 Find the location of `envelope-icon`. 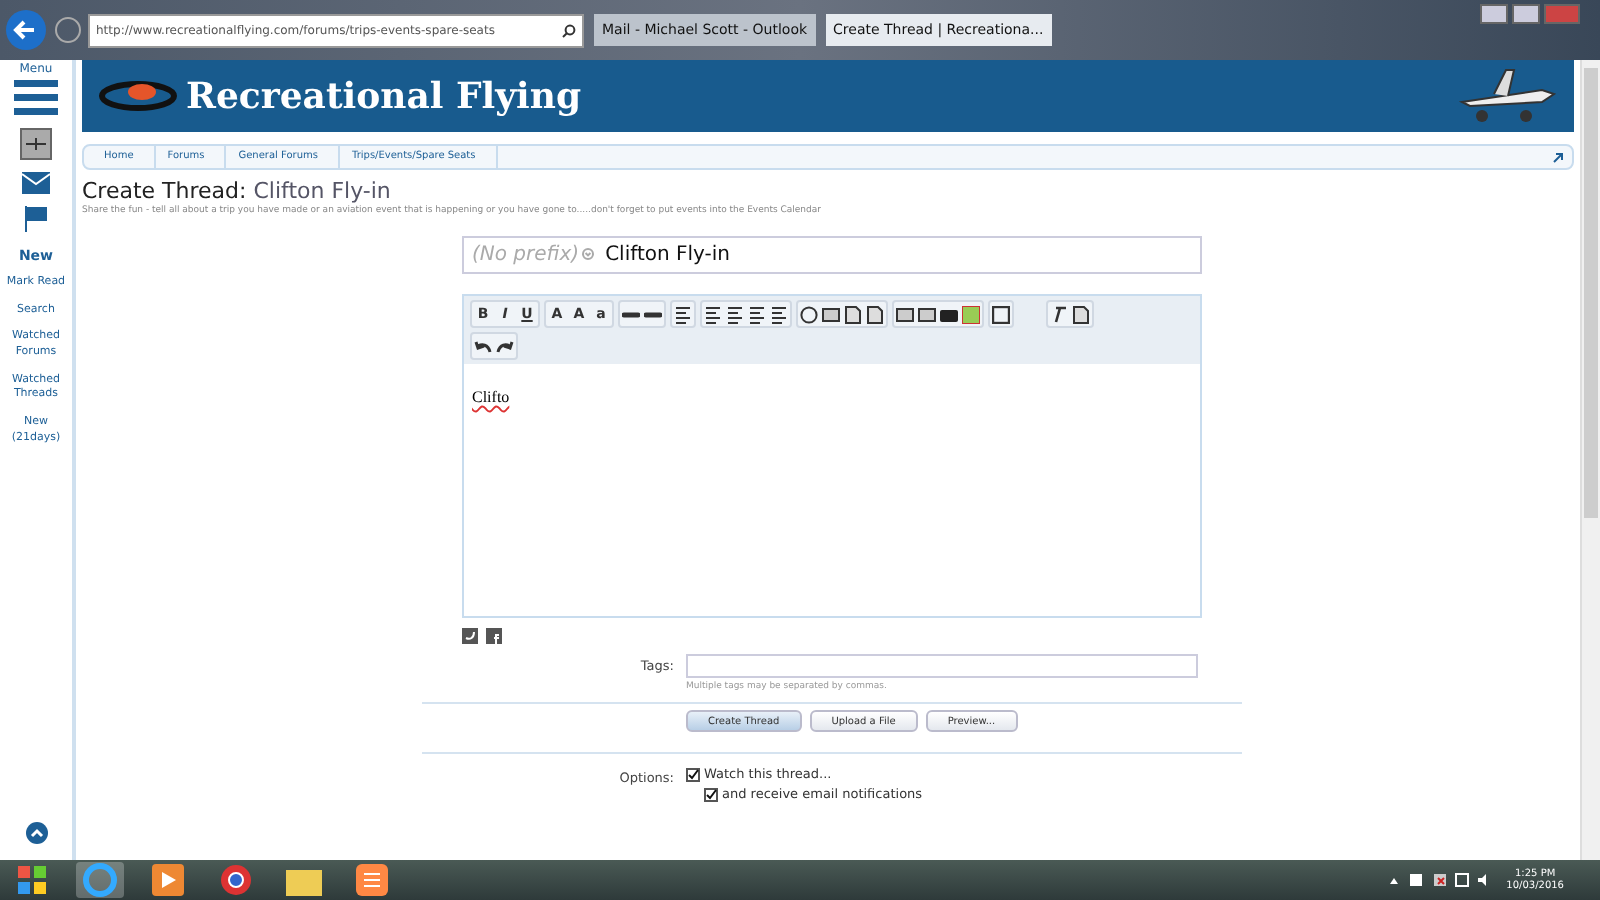

envelope-icon is located at coordinates (36, 183).